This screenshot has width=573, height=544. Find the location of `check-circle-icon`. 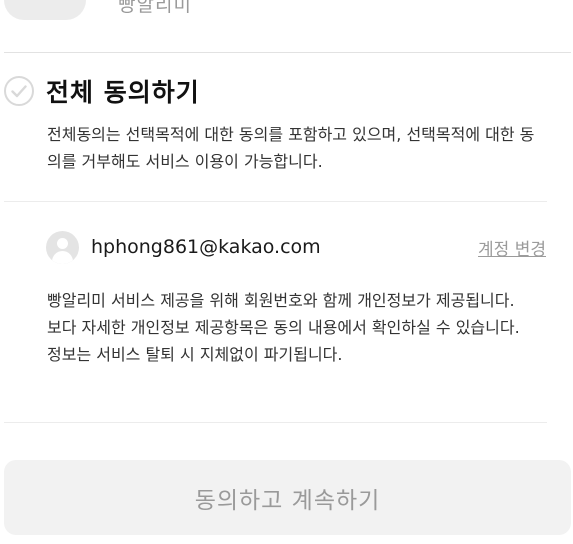

check-circle-icon is located at coordinates (19, 91).